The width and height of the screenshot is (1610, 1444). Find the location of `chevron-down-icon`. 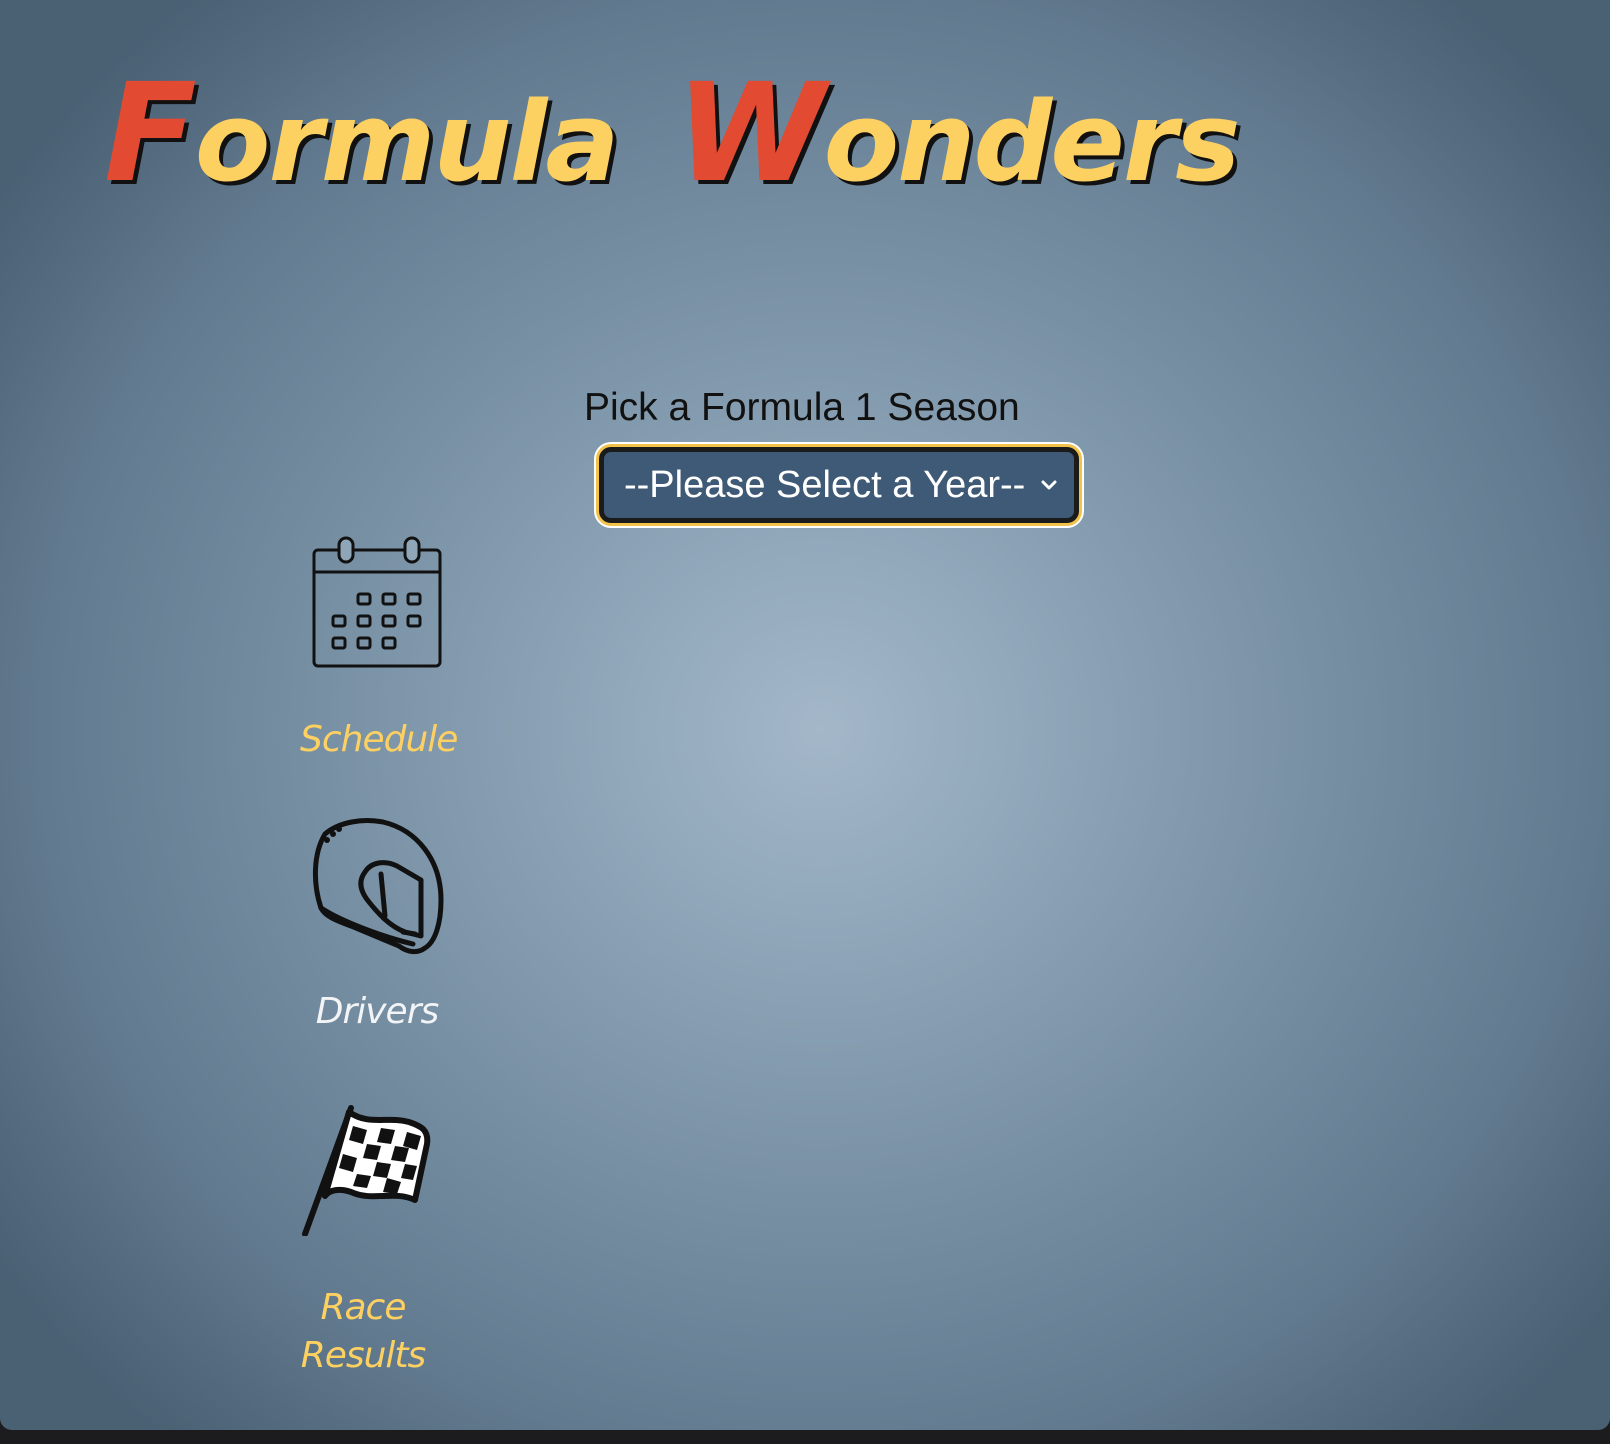

chevron-down-icon is located at coordinates (1049, 485).